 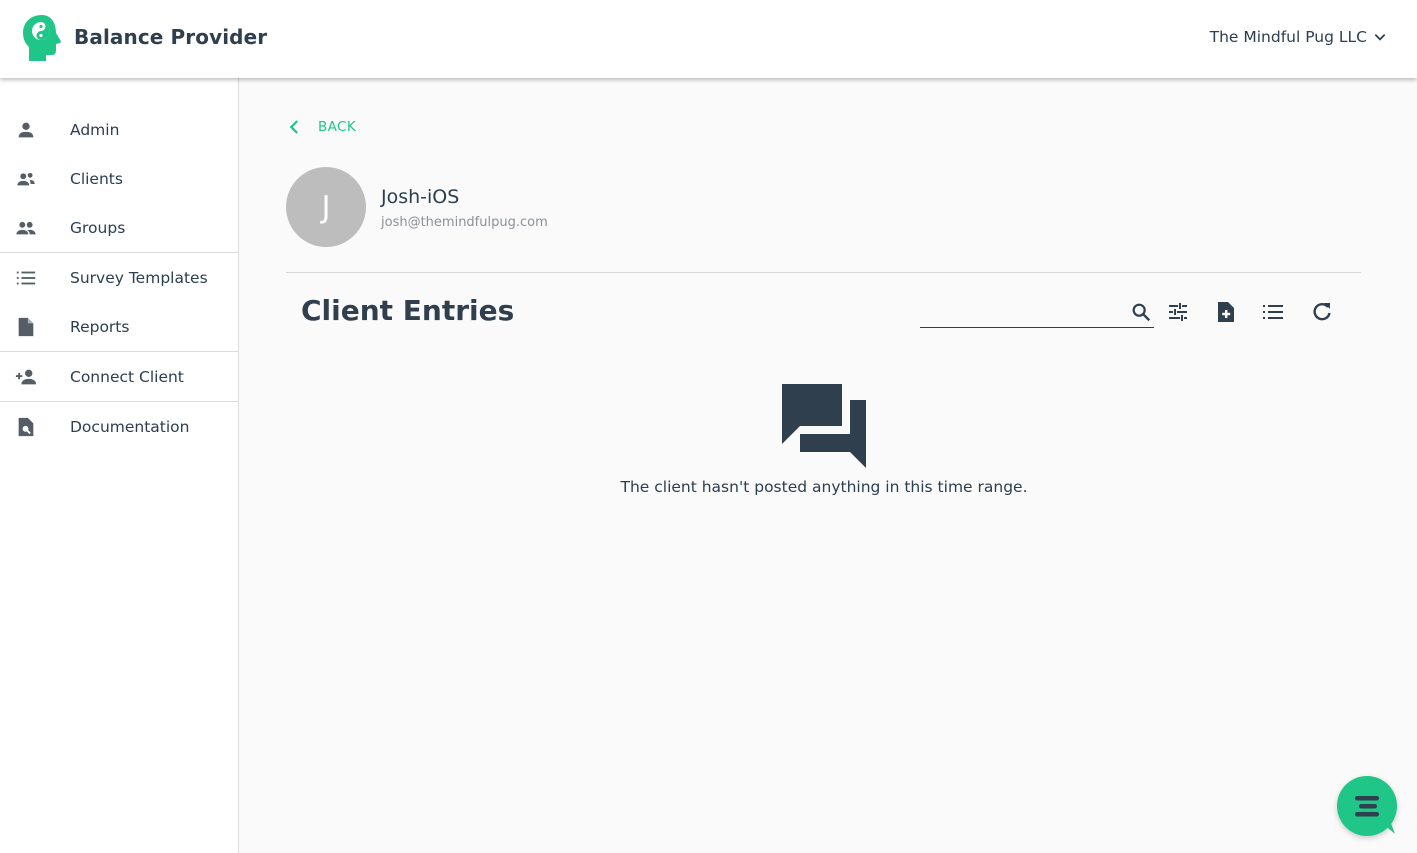 What do you see at coordinates (127, 377) in the screenshot?
I see `sidebar-item-label: Connect Client` at bounding box center [127, 377].